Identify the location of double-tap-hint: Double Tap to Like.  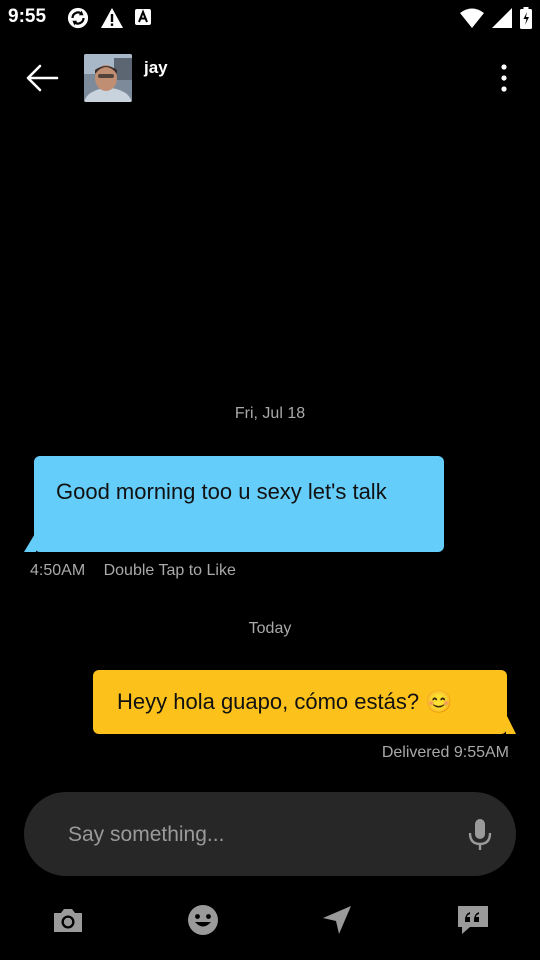
(169, 570).